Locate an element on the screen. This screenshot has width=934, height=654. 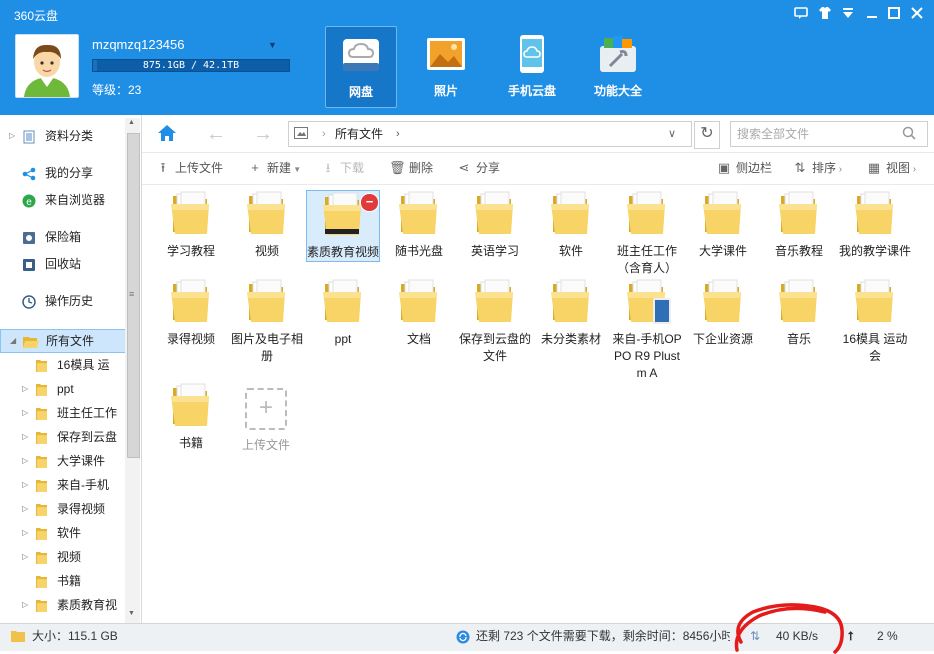
sidebar-resize-grip: ≡ is located at coordinates (131, 294).